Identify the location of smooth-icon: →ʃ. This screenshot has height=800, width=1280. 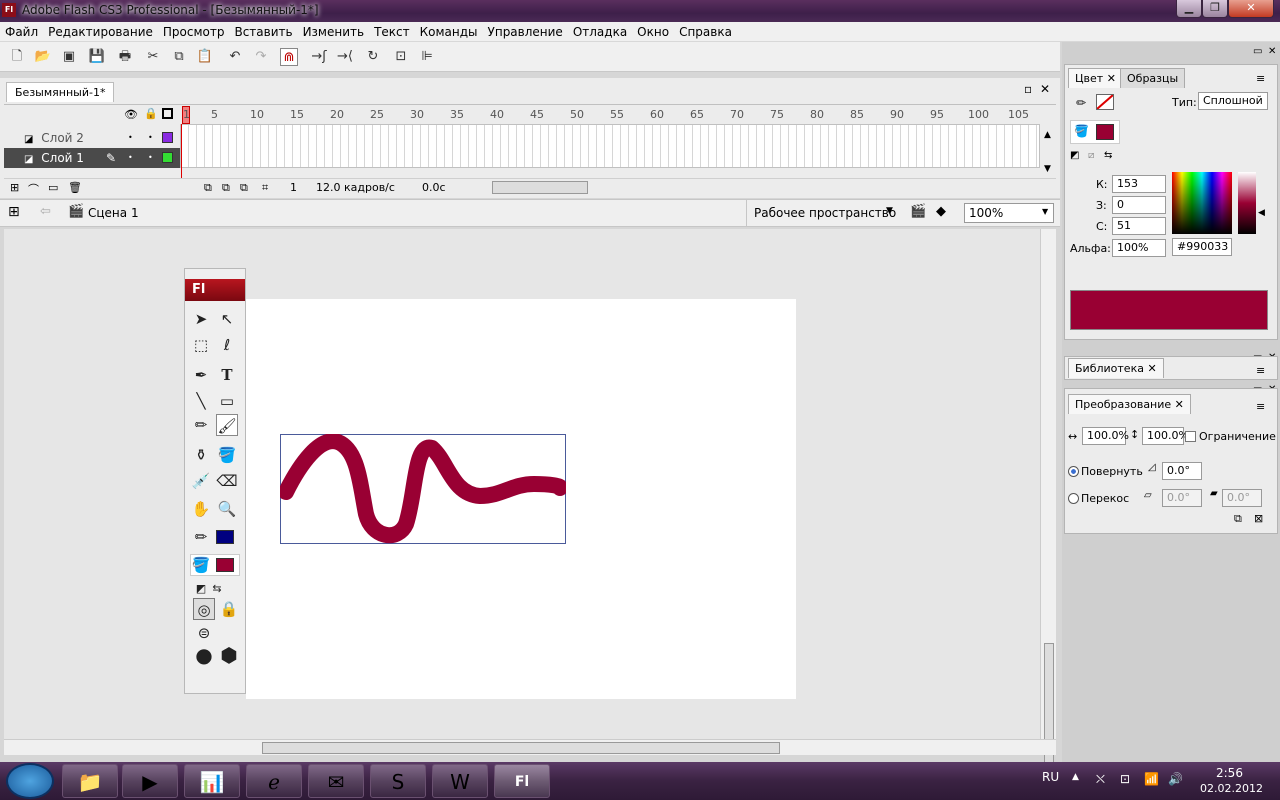
(319, 57).